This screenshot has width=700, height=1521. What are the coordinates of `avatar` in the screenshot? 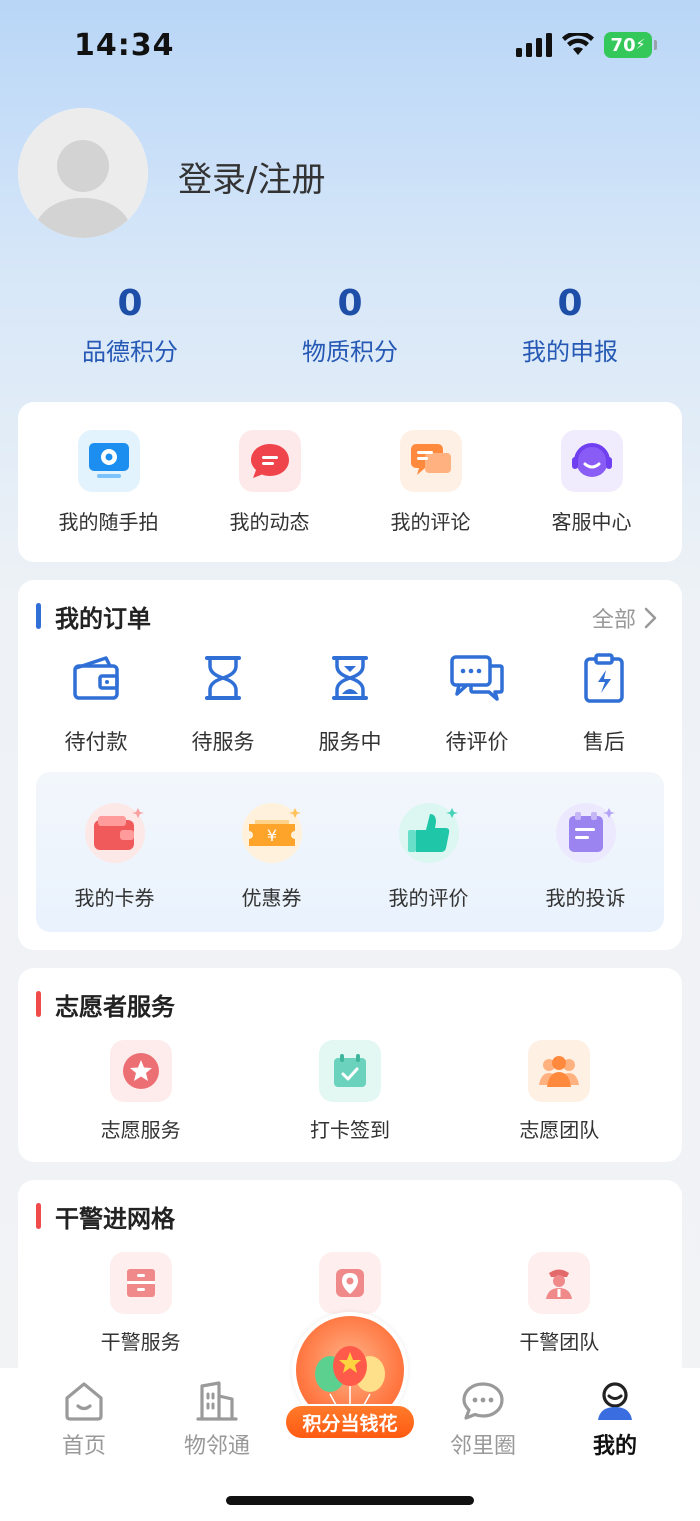 It's located at (83, 173).